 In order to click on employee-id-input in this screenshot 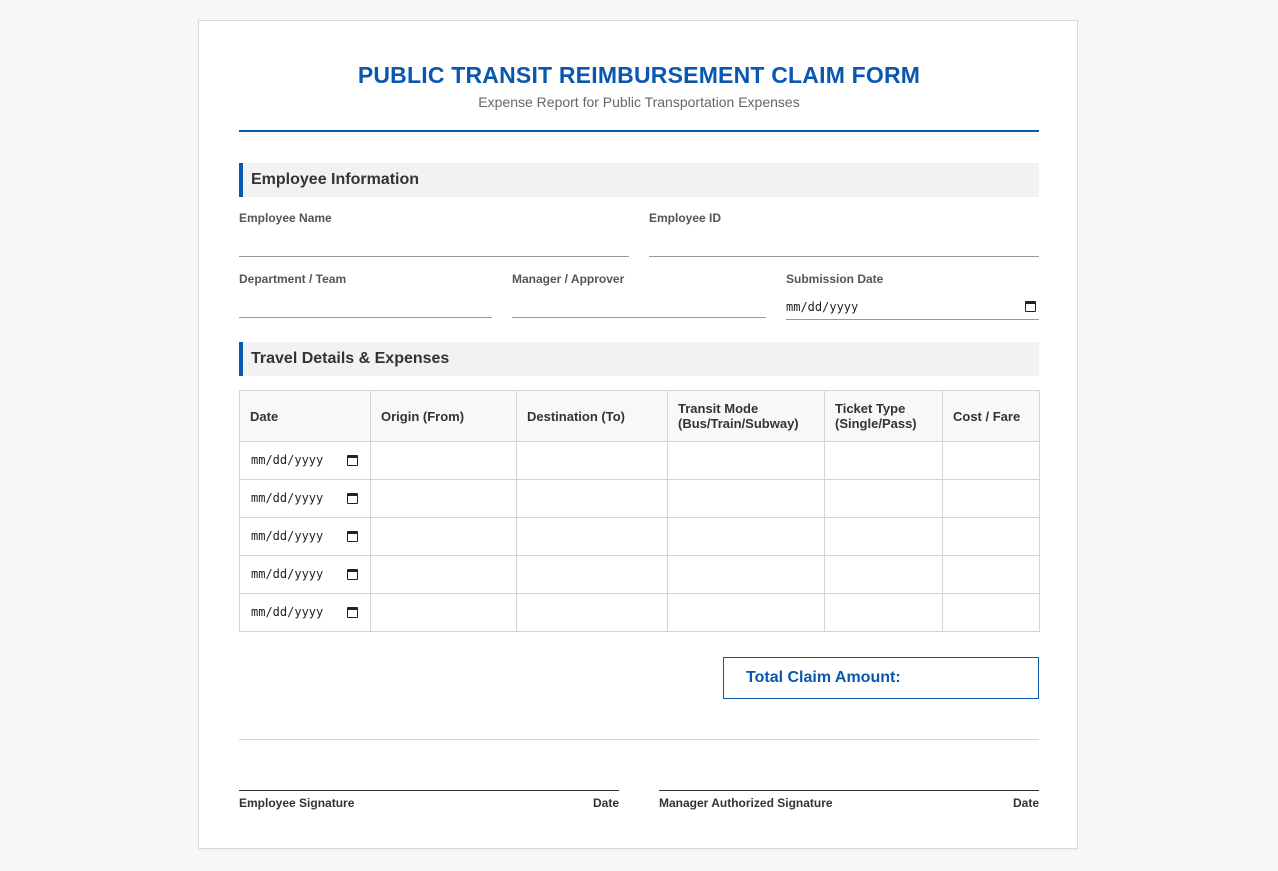, I will do `click(844, 245)`.